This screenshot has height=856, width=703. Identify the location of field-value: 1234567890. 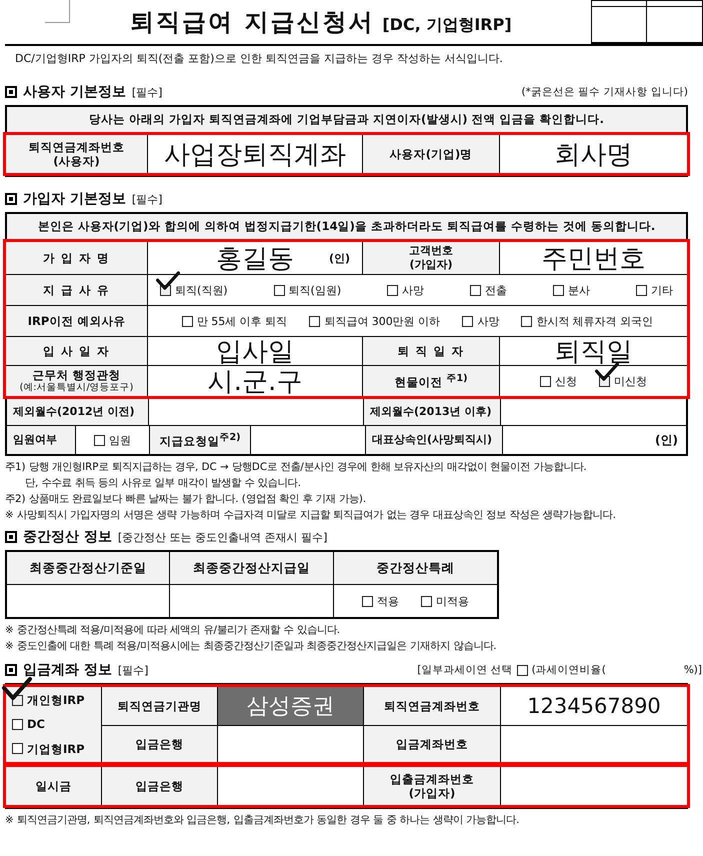
(594, 706).